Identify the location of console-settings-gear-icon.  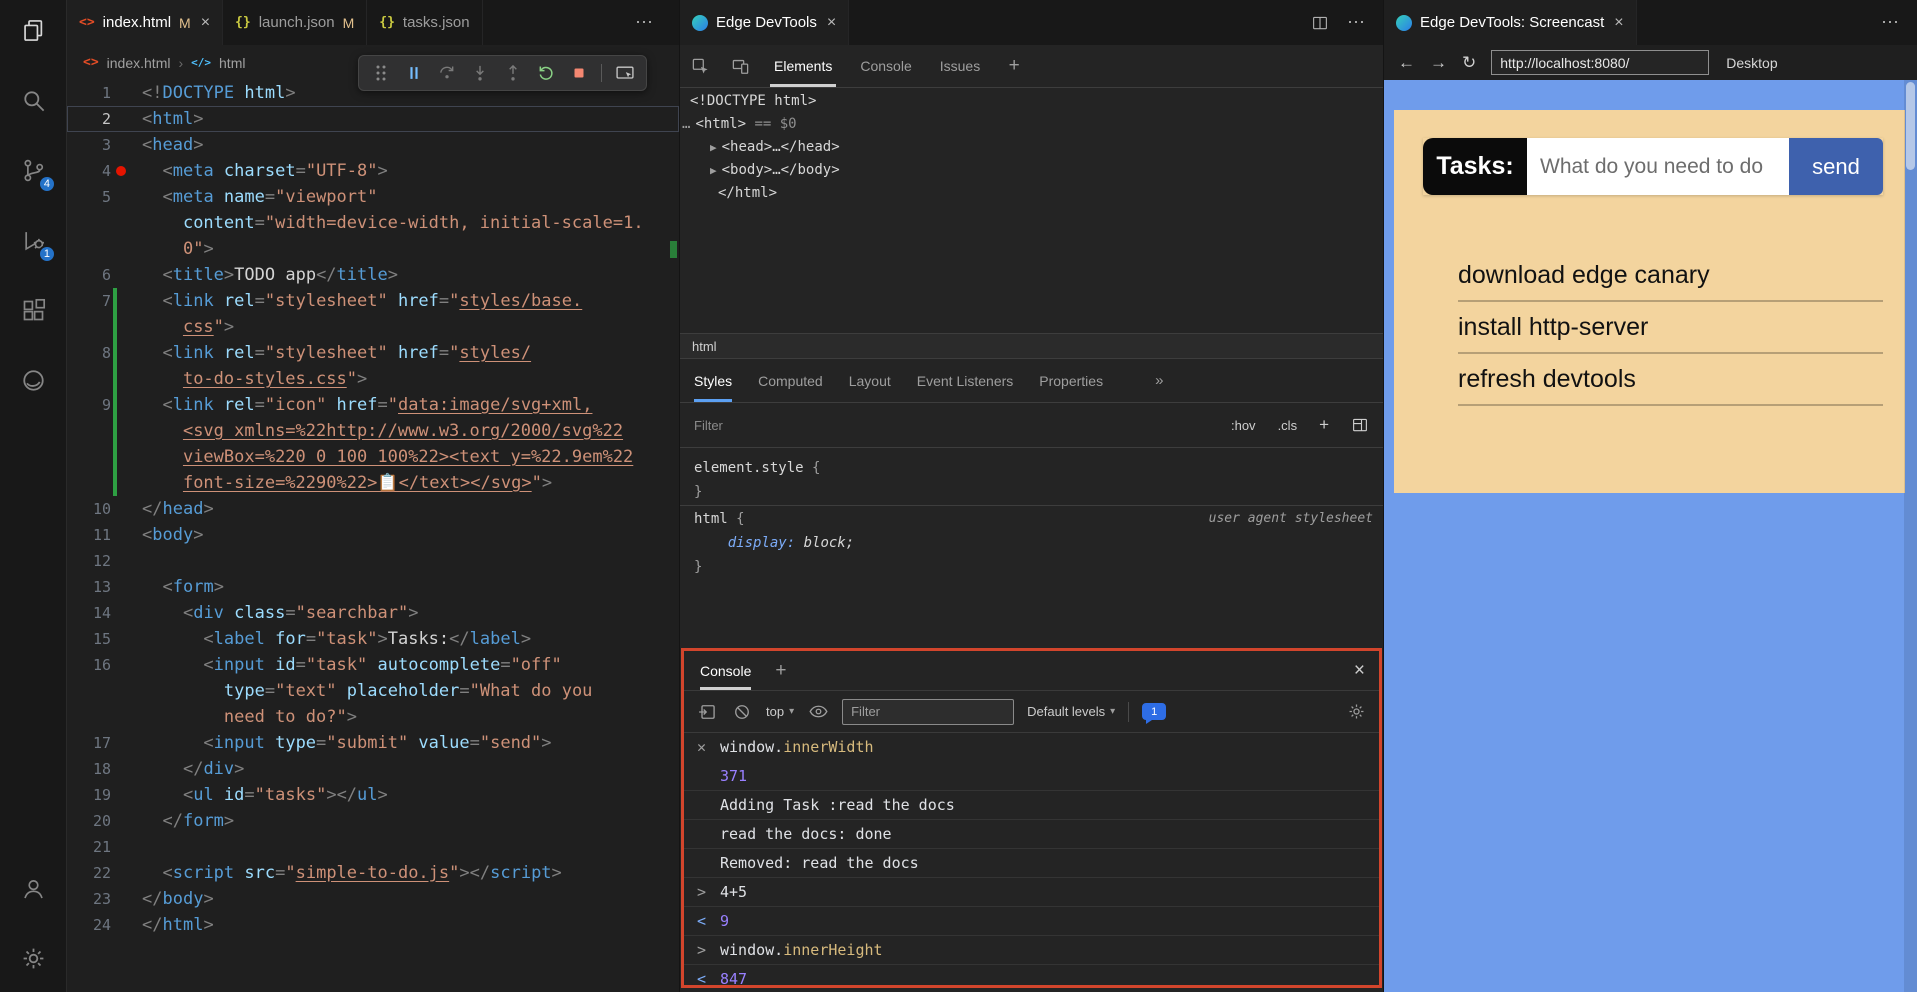
(1356, 712).